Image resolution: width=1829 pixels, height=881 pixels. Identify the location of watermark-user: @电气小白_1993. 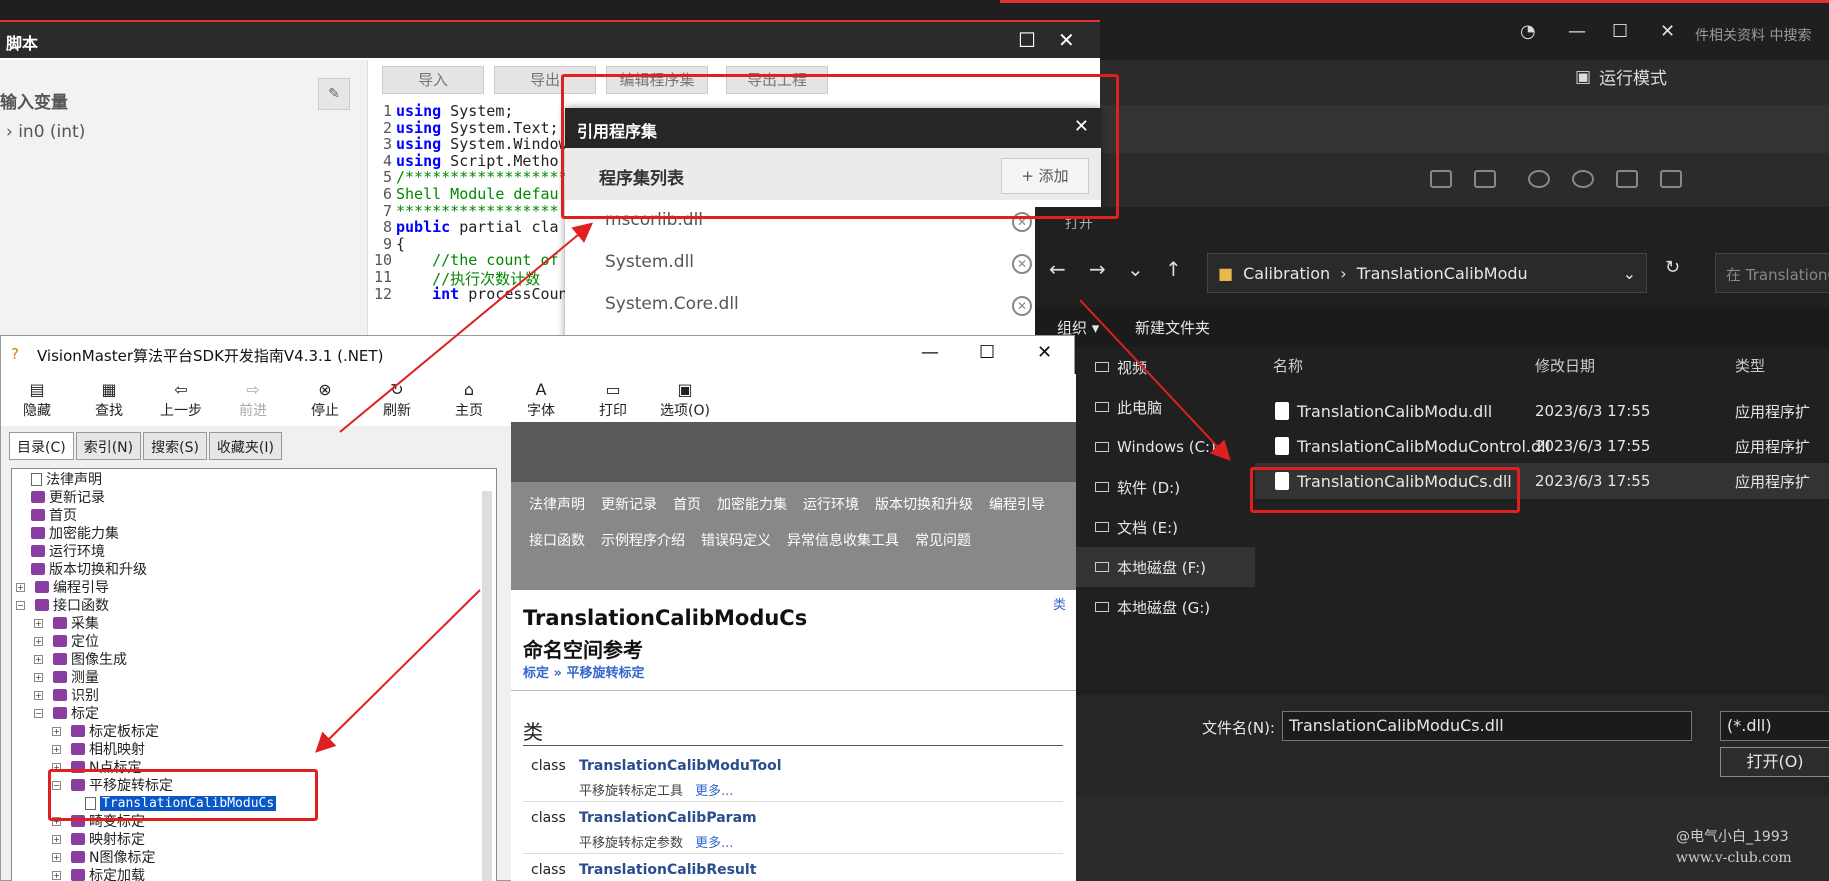
(1732, 837).